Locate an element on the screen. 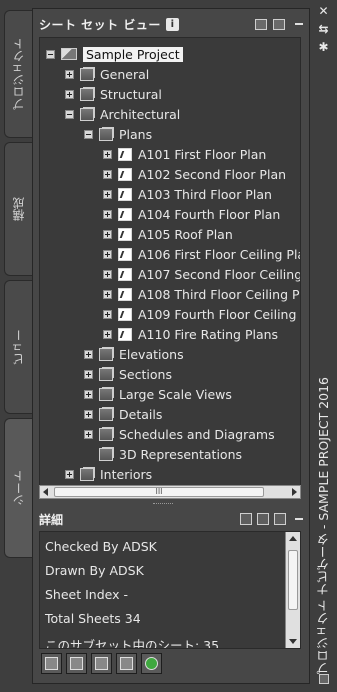 This screenshot has height=692, width=337. close-icon: ✕ is located at coordinates (323, 11).